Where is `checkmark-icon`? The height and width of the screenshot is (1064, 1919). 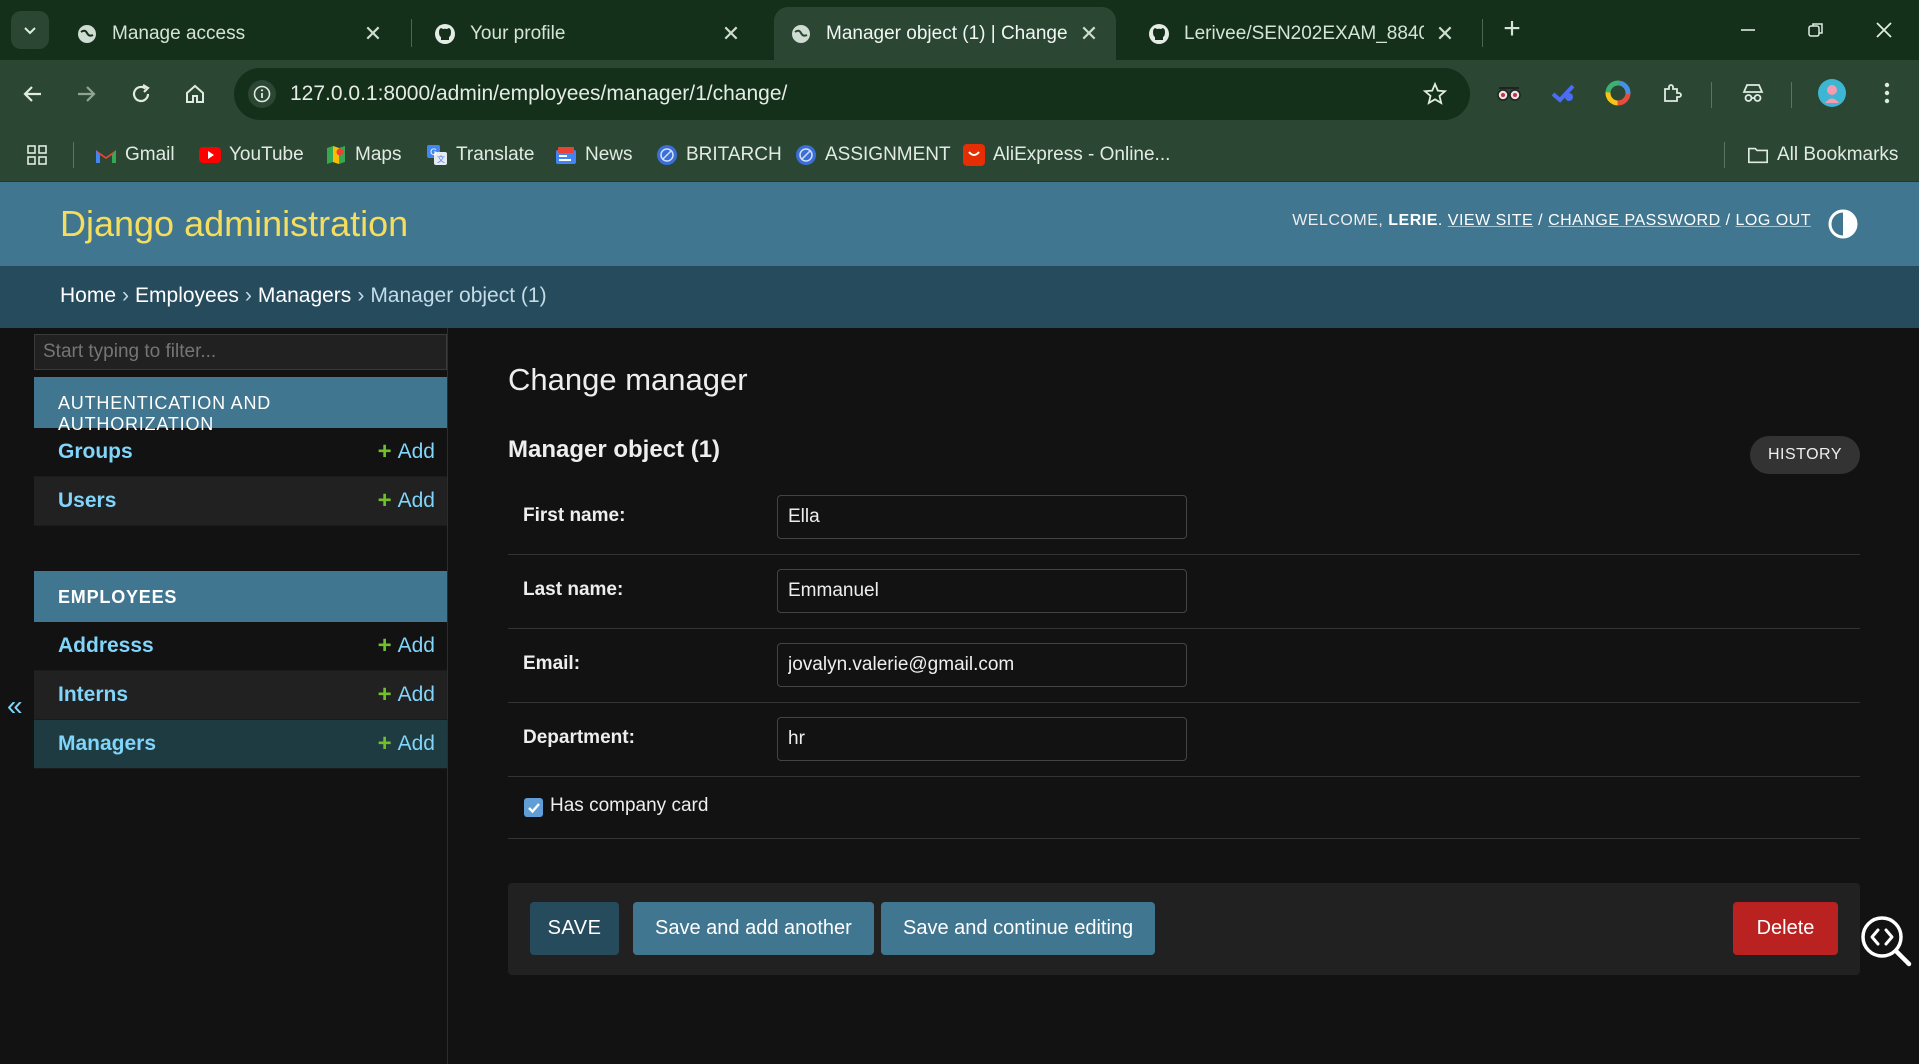 checkmark-icon is located at coordinates (533, 807).